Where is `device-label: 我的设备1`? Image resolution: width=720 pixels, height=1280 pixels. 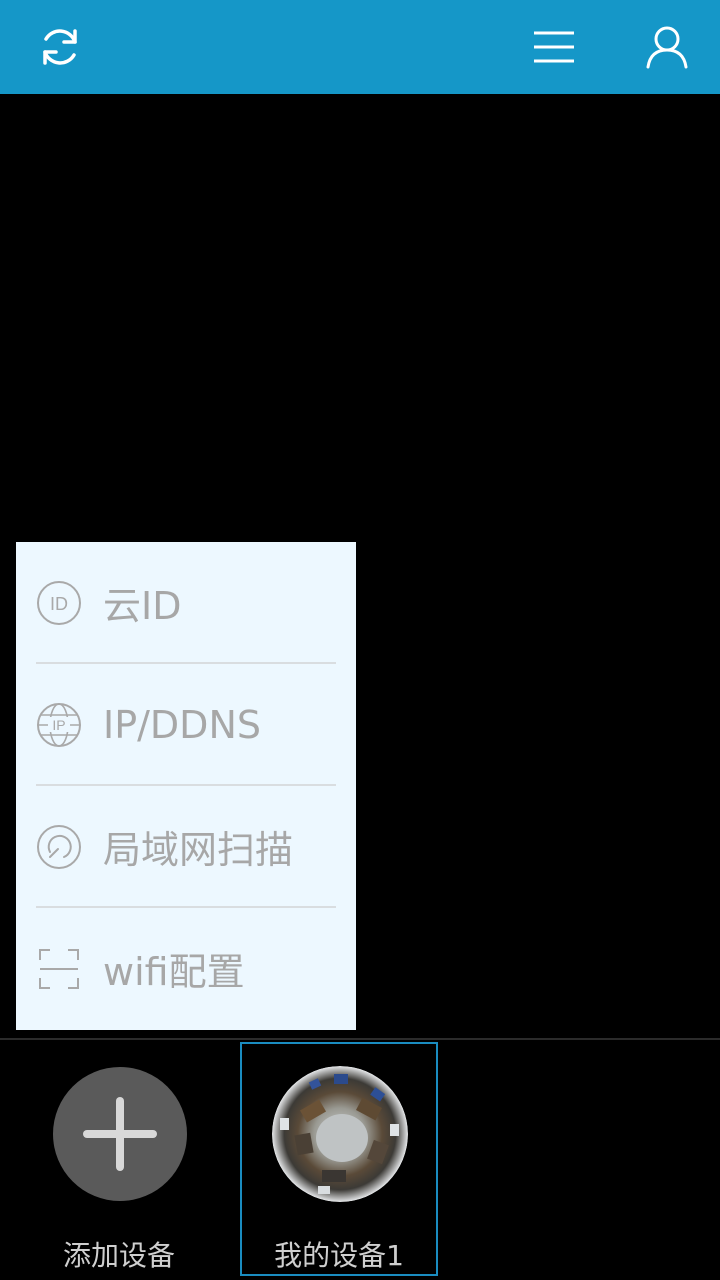 device-label: 我的设备1 is located at coordinates (339, 1255).